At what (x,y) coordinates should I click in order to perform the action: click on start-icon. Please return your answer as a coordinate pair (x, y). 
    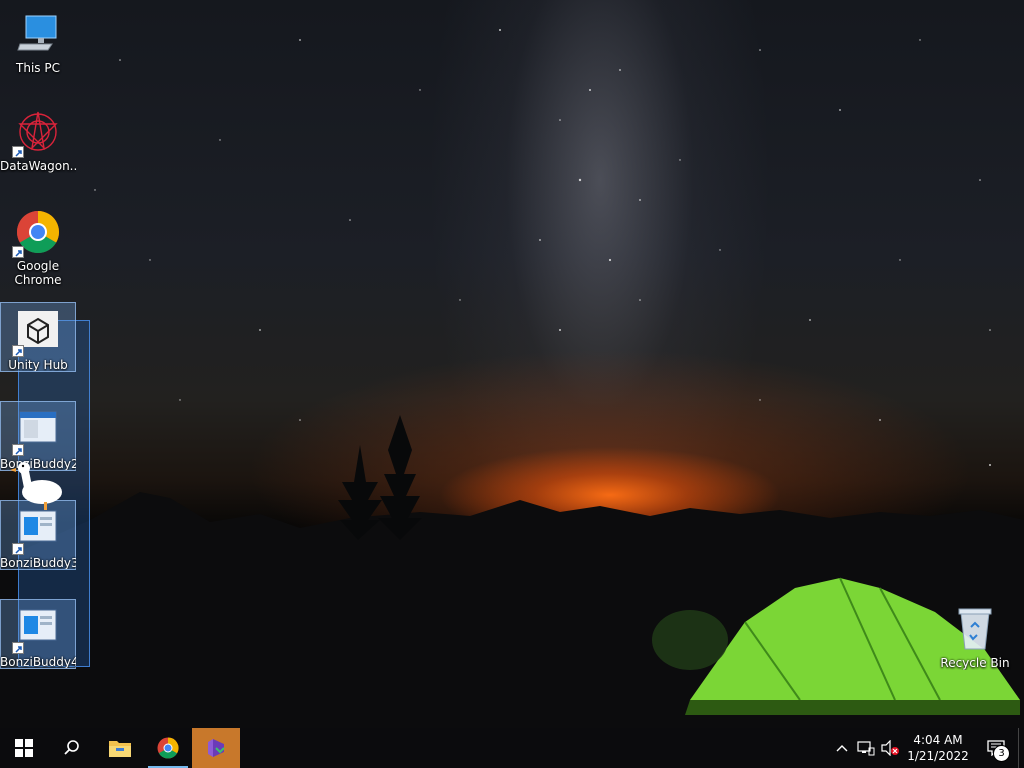
    Looking at the image, I should click on (24, 748).